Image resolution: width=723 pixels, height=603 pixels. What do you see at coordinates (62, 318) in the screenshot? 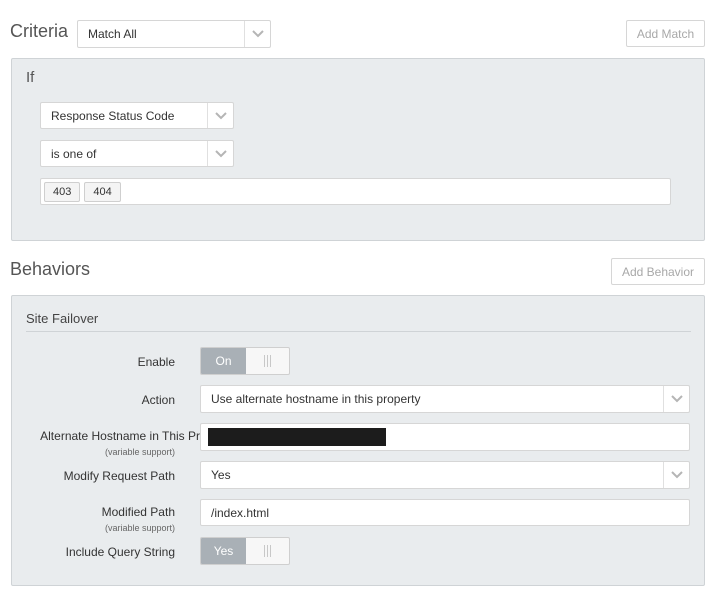
I see `site-failover-title: Site Failover` at bounding box center [62, 318].